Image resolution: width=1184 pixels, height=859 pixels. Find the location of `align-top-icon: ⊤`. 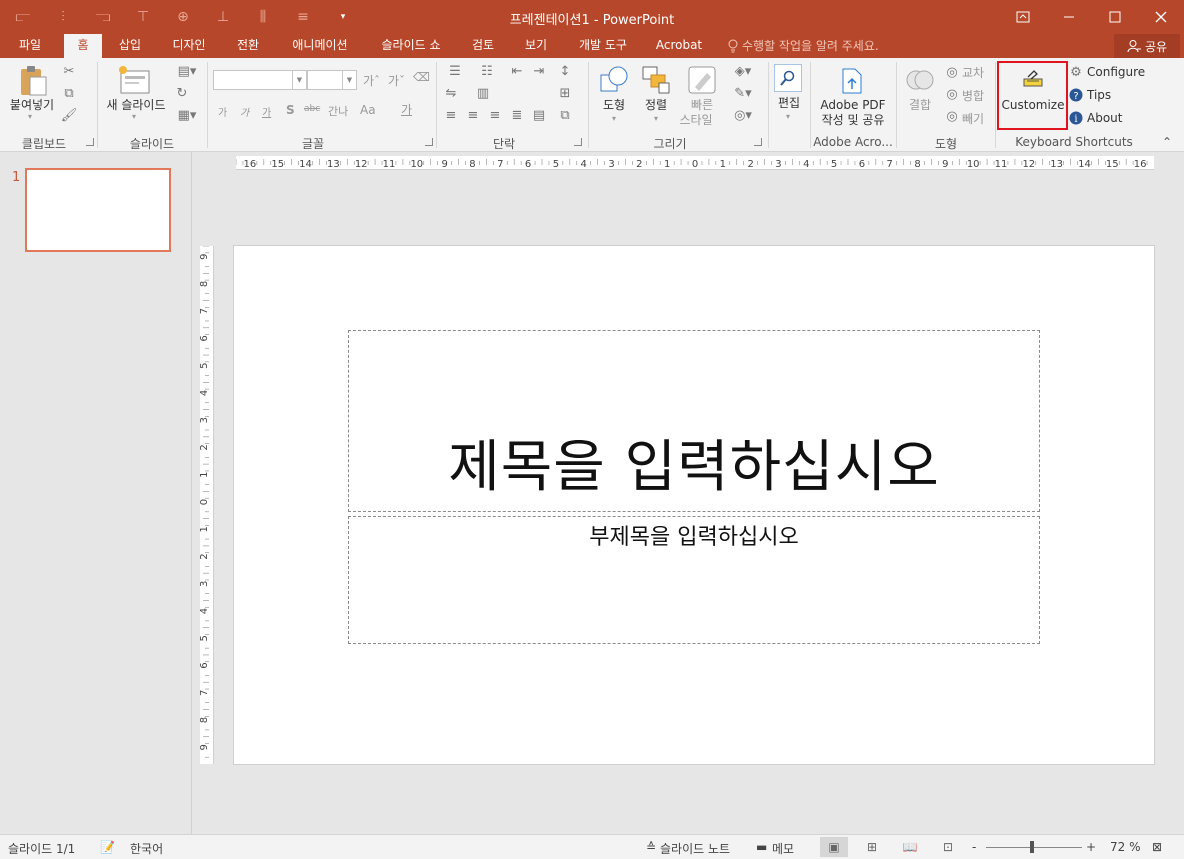

align-top-icon: ⊤ is located at coordinates (143, 17).